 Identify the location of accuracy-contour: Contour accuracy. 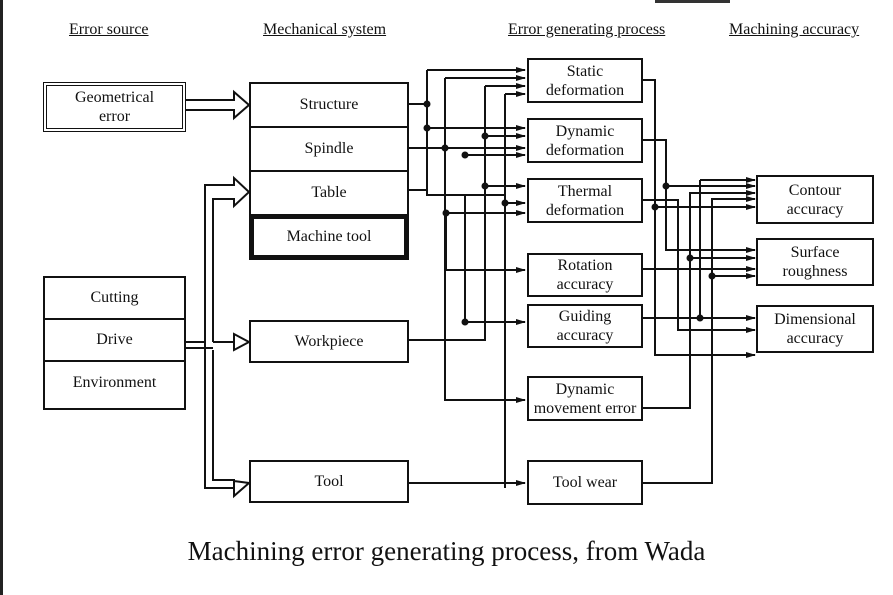
(815, 199).